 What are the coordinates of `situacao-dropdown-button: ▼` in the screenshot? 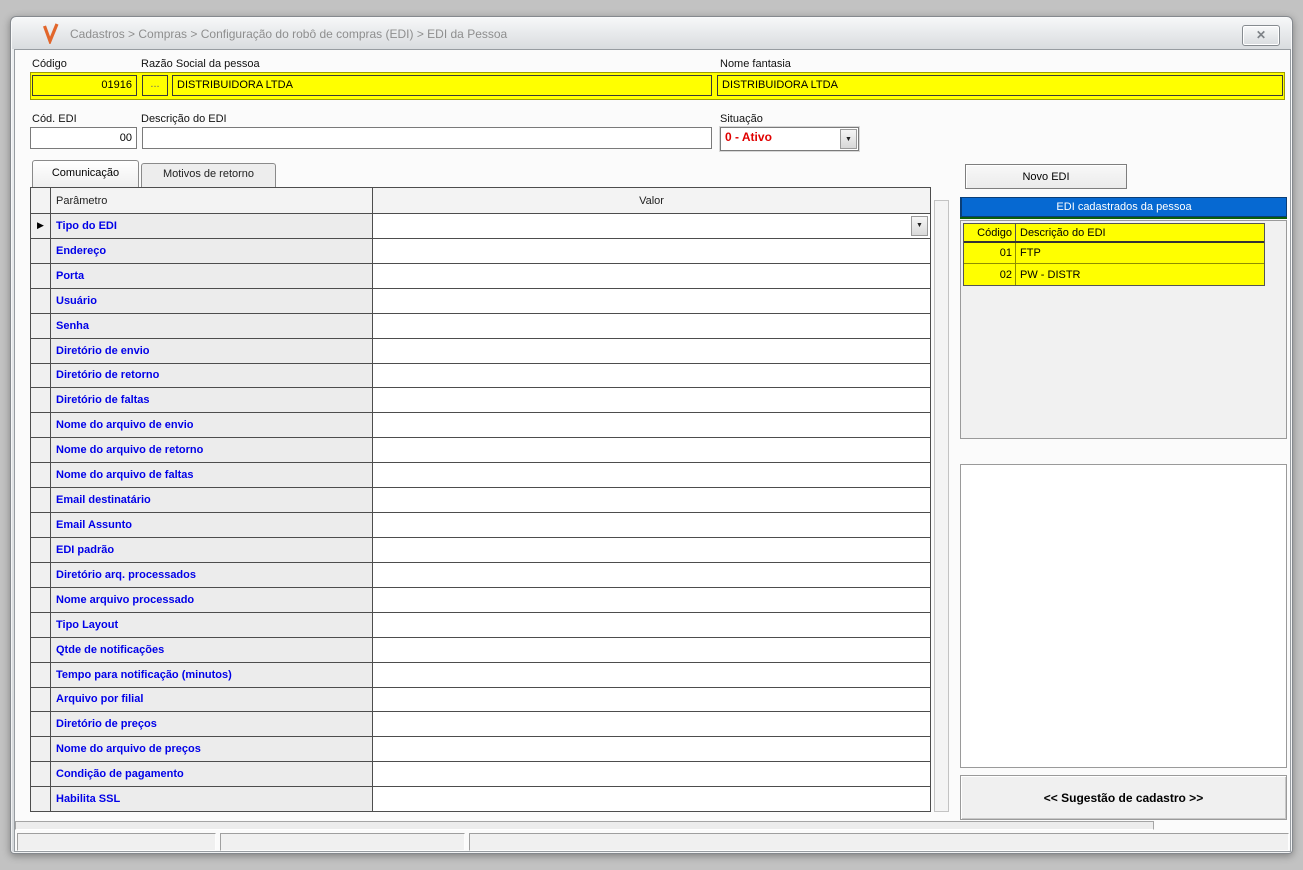 It's located at (848, 139).